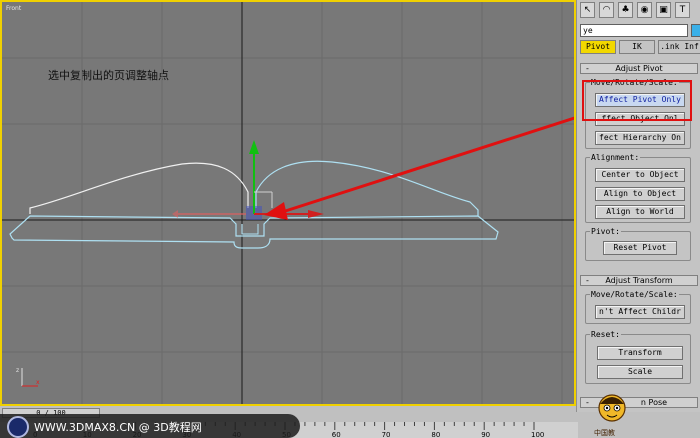  What do you see at coordinates (587, 10) in the screenshot?
I see `select-icon: ↖` at bounding box center [587, 10].